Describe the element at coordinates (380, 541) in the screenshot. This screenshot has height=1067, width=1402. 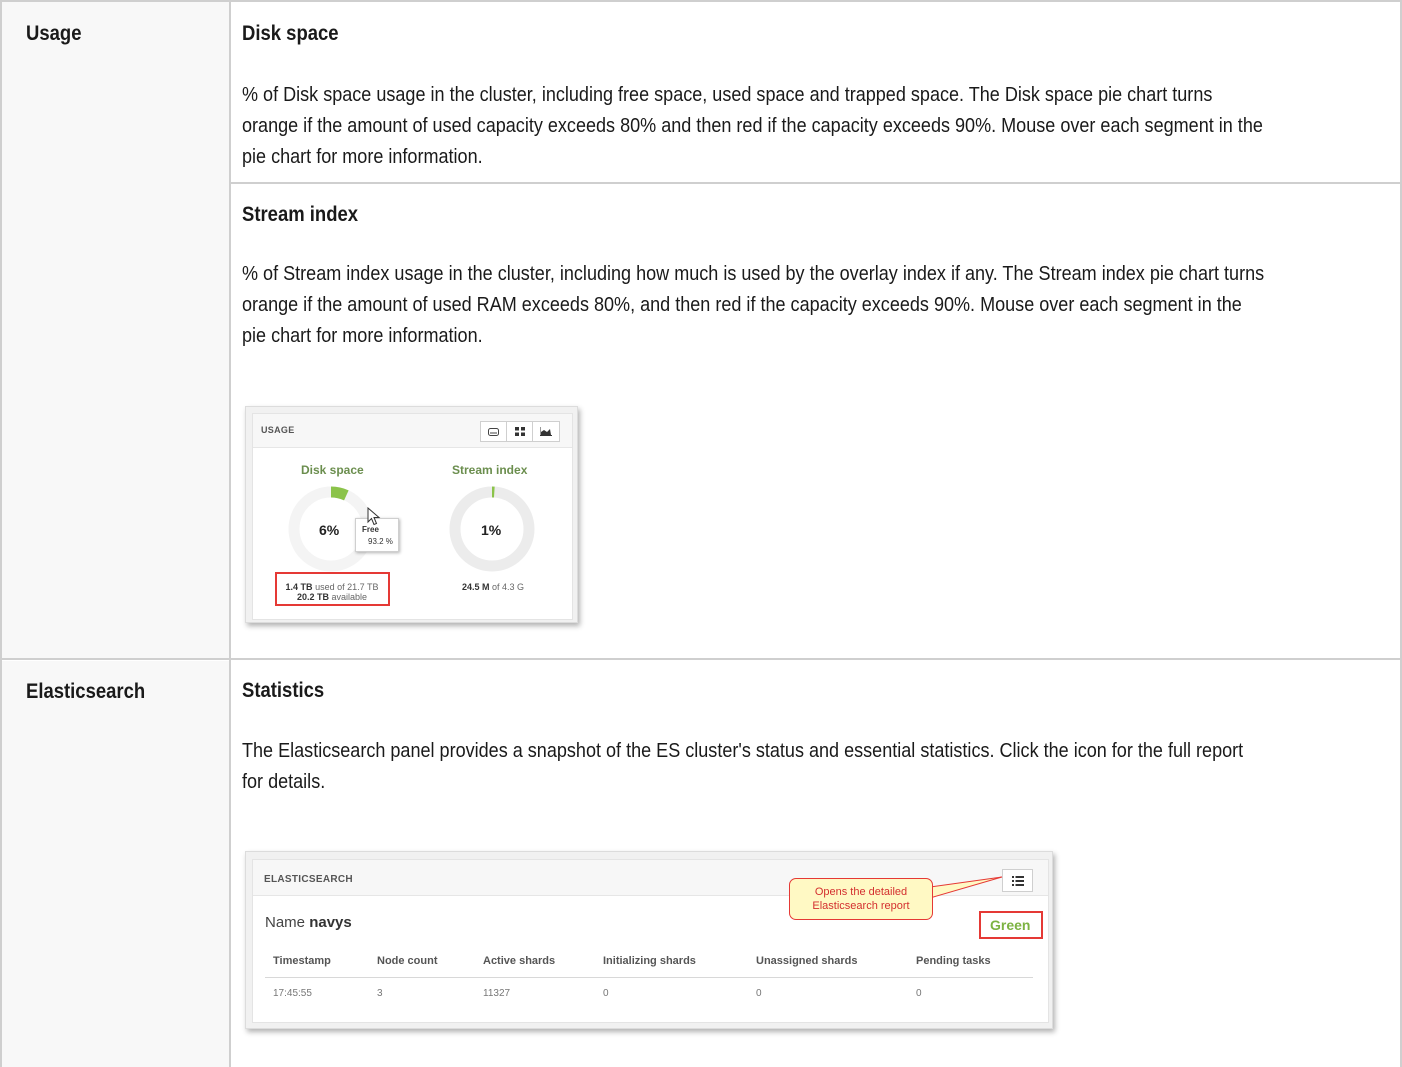
I see `tooltip-value: 93.2 %` at that location.